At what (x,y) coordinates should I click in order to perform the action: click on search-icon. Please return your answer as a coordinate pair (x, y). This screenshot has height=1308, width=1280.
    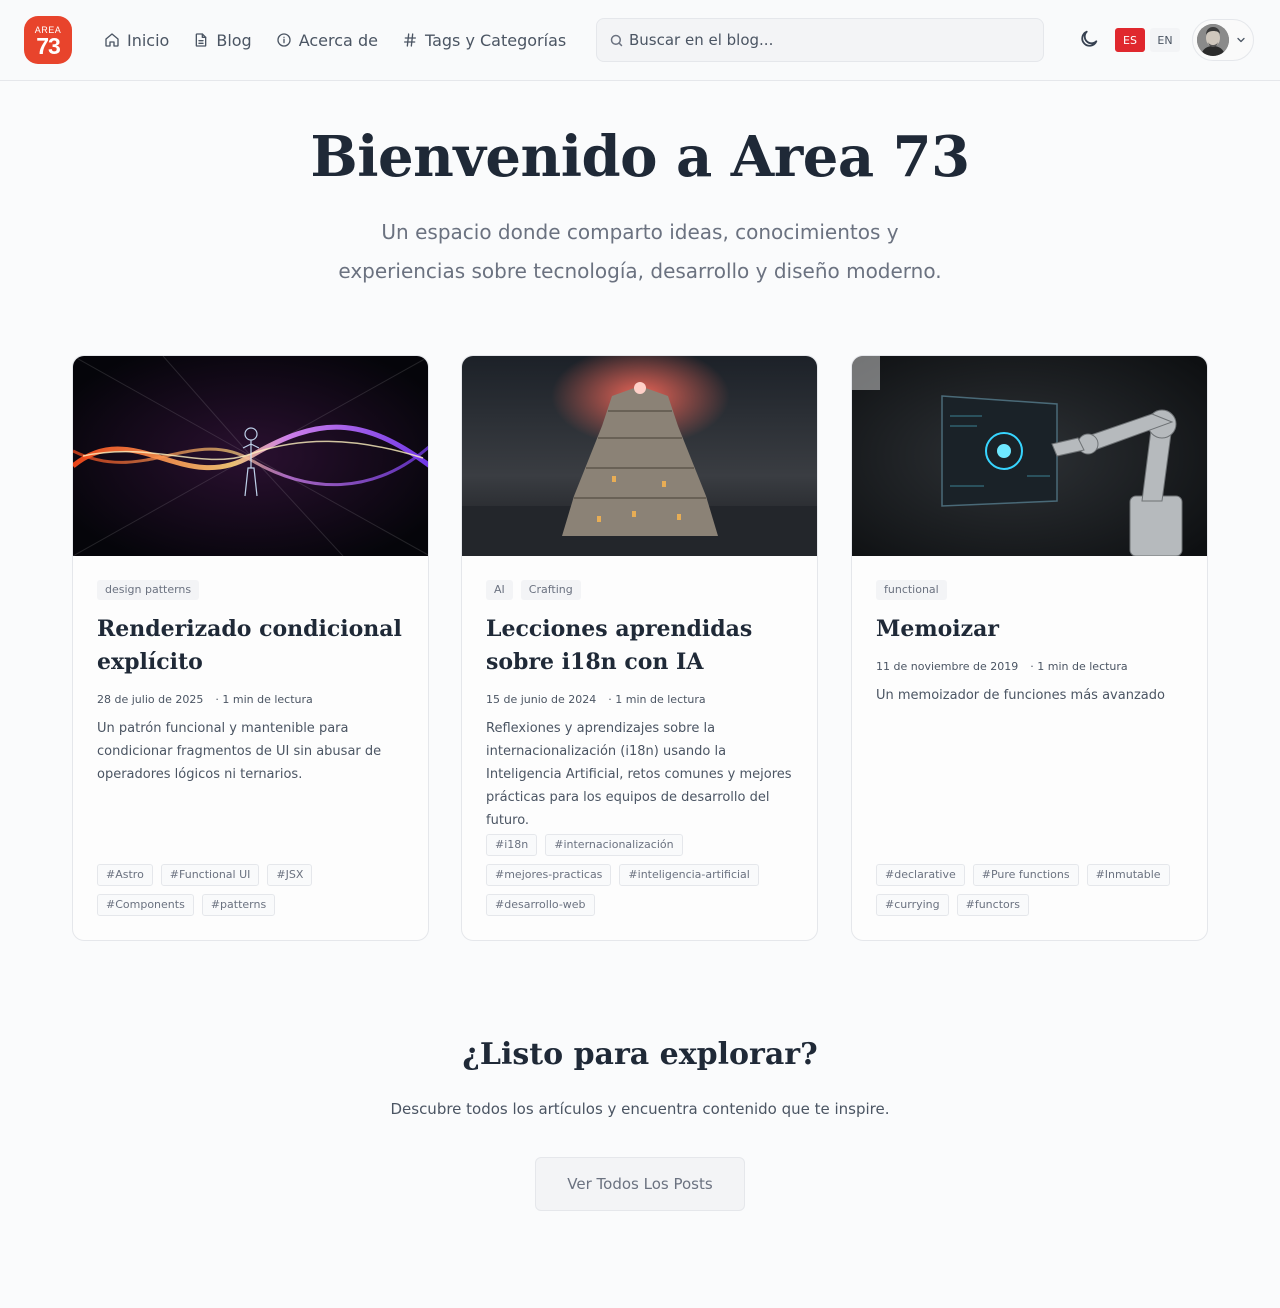
    Looking at the image, I should click on (616, 40).